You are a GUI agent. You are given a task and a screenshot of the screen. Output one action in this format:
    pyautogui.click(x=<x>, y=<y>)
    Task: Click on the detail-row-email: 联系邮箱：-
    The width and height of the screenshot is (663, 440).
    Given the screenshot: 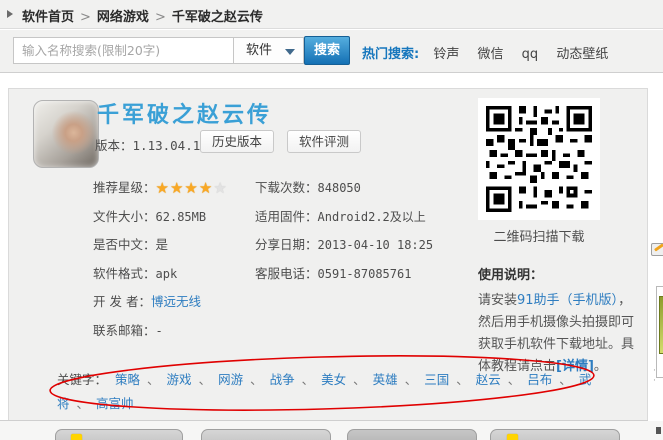 What is the action you would take?
    pyautogui.click(x=160, y=329)
    